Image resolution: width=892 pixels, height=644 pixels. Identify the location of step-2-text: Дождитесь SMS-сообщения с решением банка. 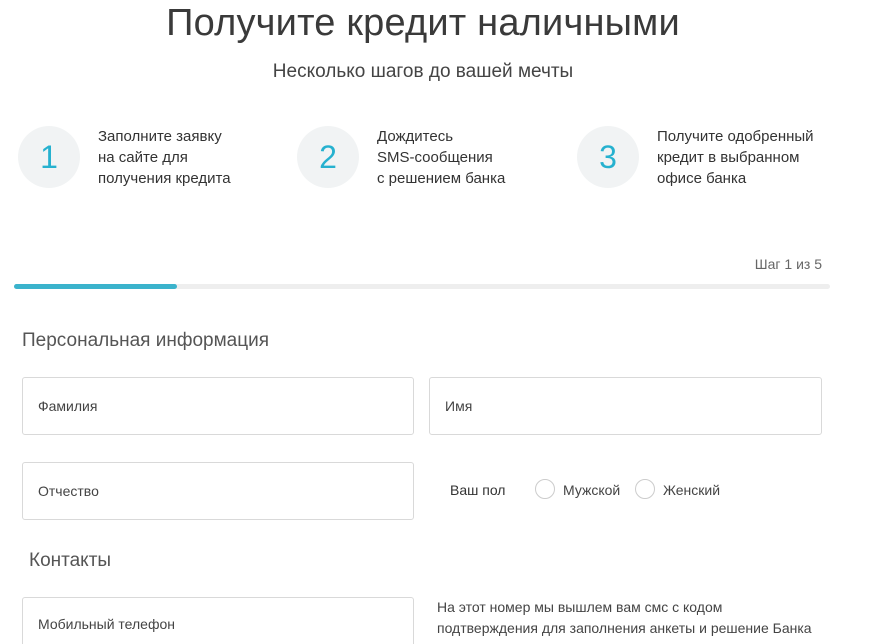
(441, 157).